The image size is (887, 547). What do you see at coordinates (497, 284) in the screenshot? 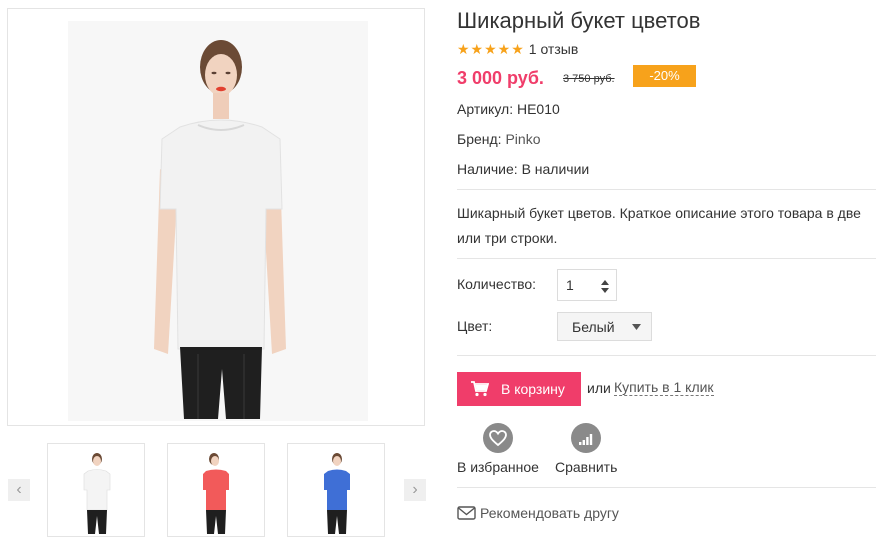
I see `quantity-label: Количество:` at bounding box center [497, 284].